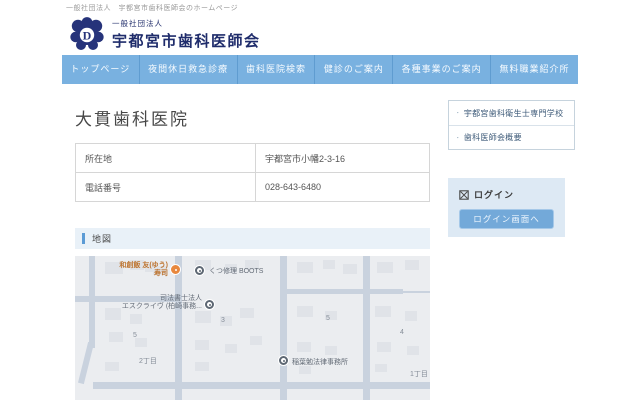 This screenshot has height=400, width=640. I want to click on block-number-5a: 5, so click(328, 318).